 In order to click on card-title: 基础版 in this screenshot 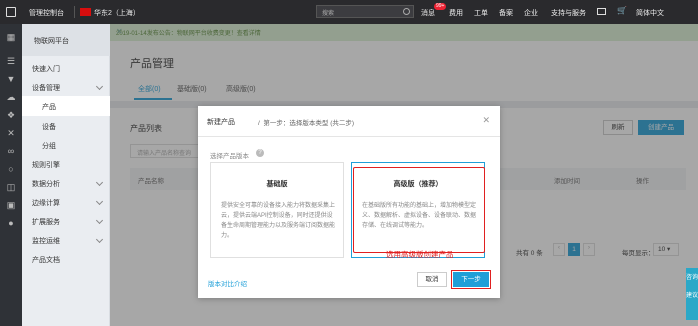, I will do `click(277, 184)`.